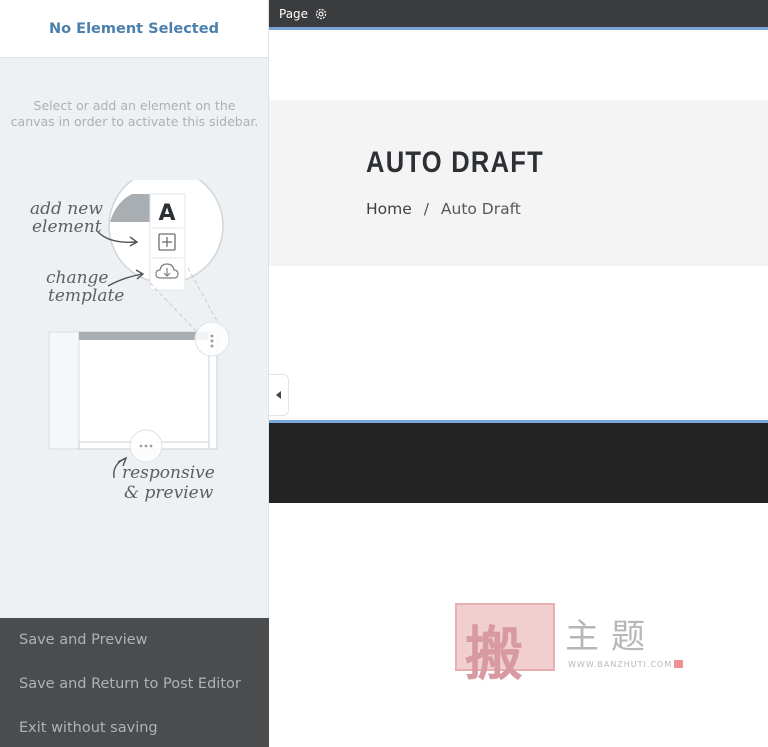  I want to click on page-footer-section, so click(518, 461).